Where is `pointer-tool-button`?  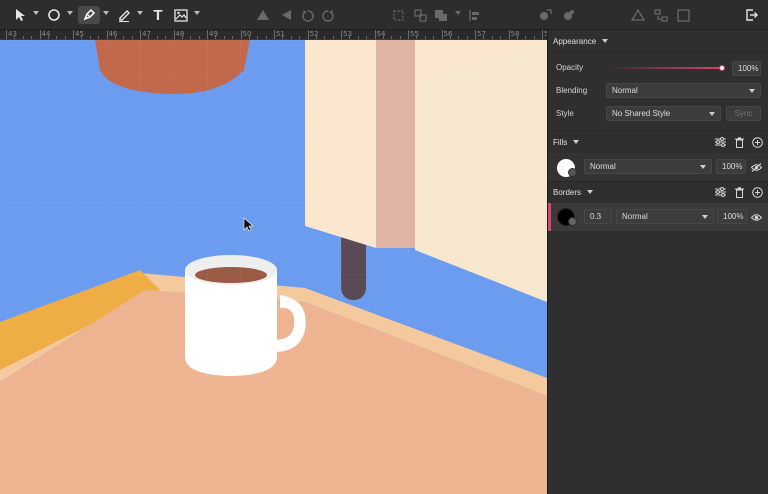 pointer-tool-button is located at coordinates (20, 15).